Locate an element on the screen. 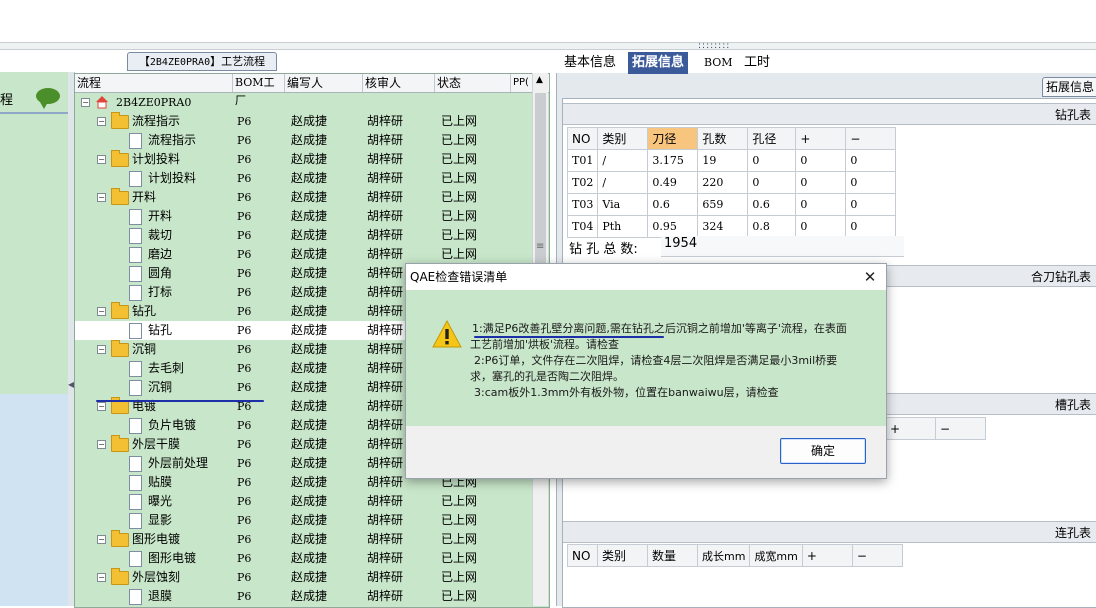 This screenshot has height=608, width=1096. comment-bubble-icon is located at coordinates (48, 98).